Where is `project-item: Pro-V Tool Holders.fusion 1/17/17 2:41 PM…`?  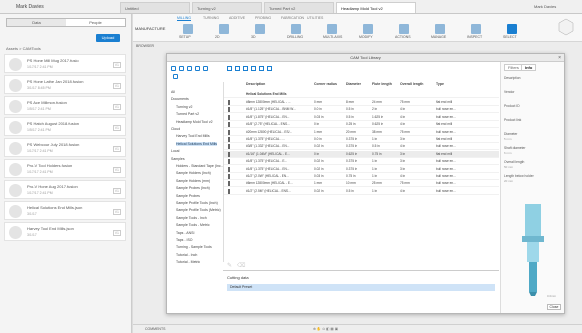
project-item: Pro-V Tool Holders.fusion 1/17/17 2:41 PM… is located at coordinates (65, 168).